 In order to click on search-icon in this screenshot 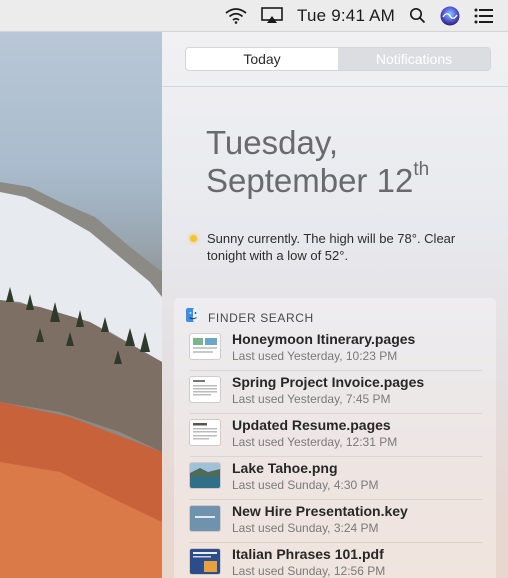, I will do `click(417, 15)`.